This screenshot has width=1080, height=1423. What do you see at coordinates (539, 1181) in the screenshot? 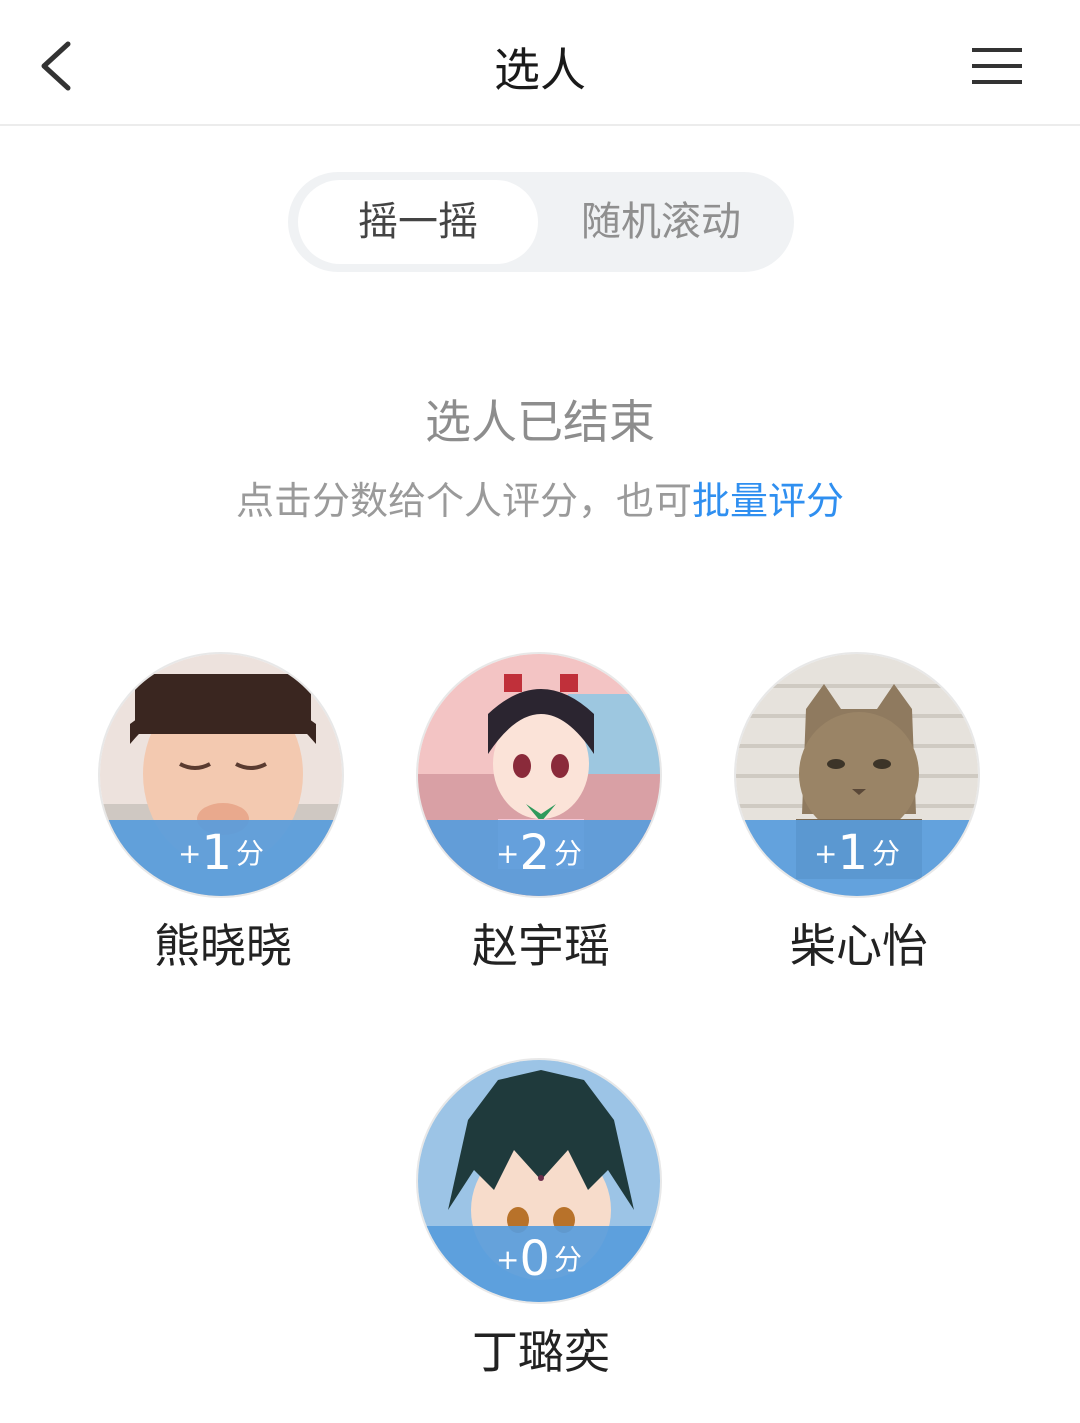
I see `avatar: +0 分` at bounding box center [539, 1181].